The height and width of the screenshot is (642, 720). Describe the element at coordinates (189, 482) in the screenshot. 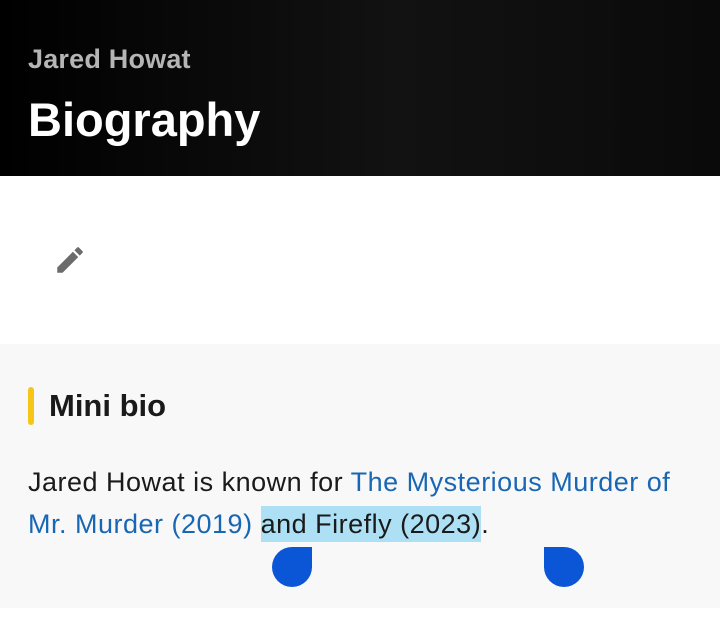

I see `bio-text-prefix: Jared Howat is known for` at that location.